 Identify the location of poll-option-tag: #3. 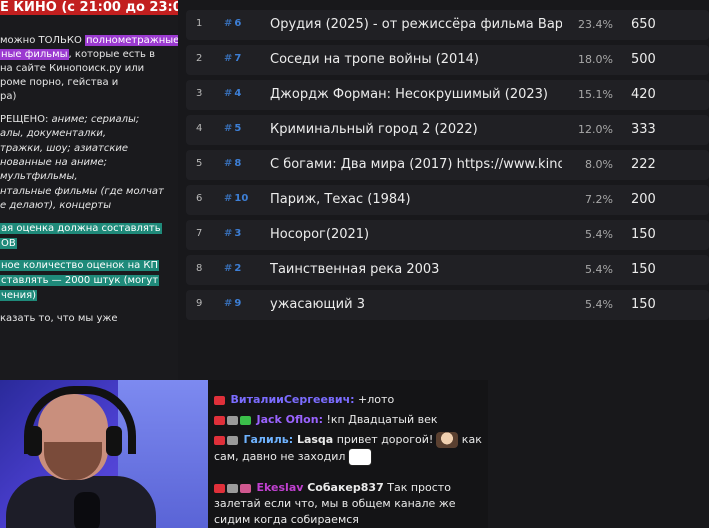
(233, 233).